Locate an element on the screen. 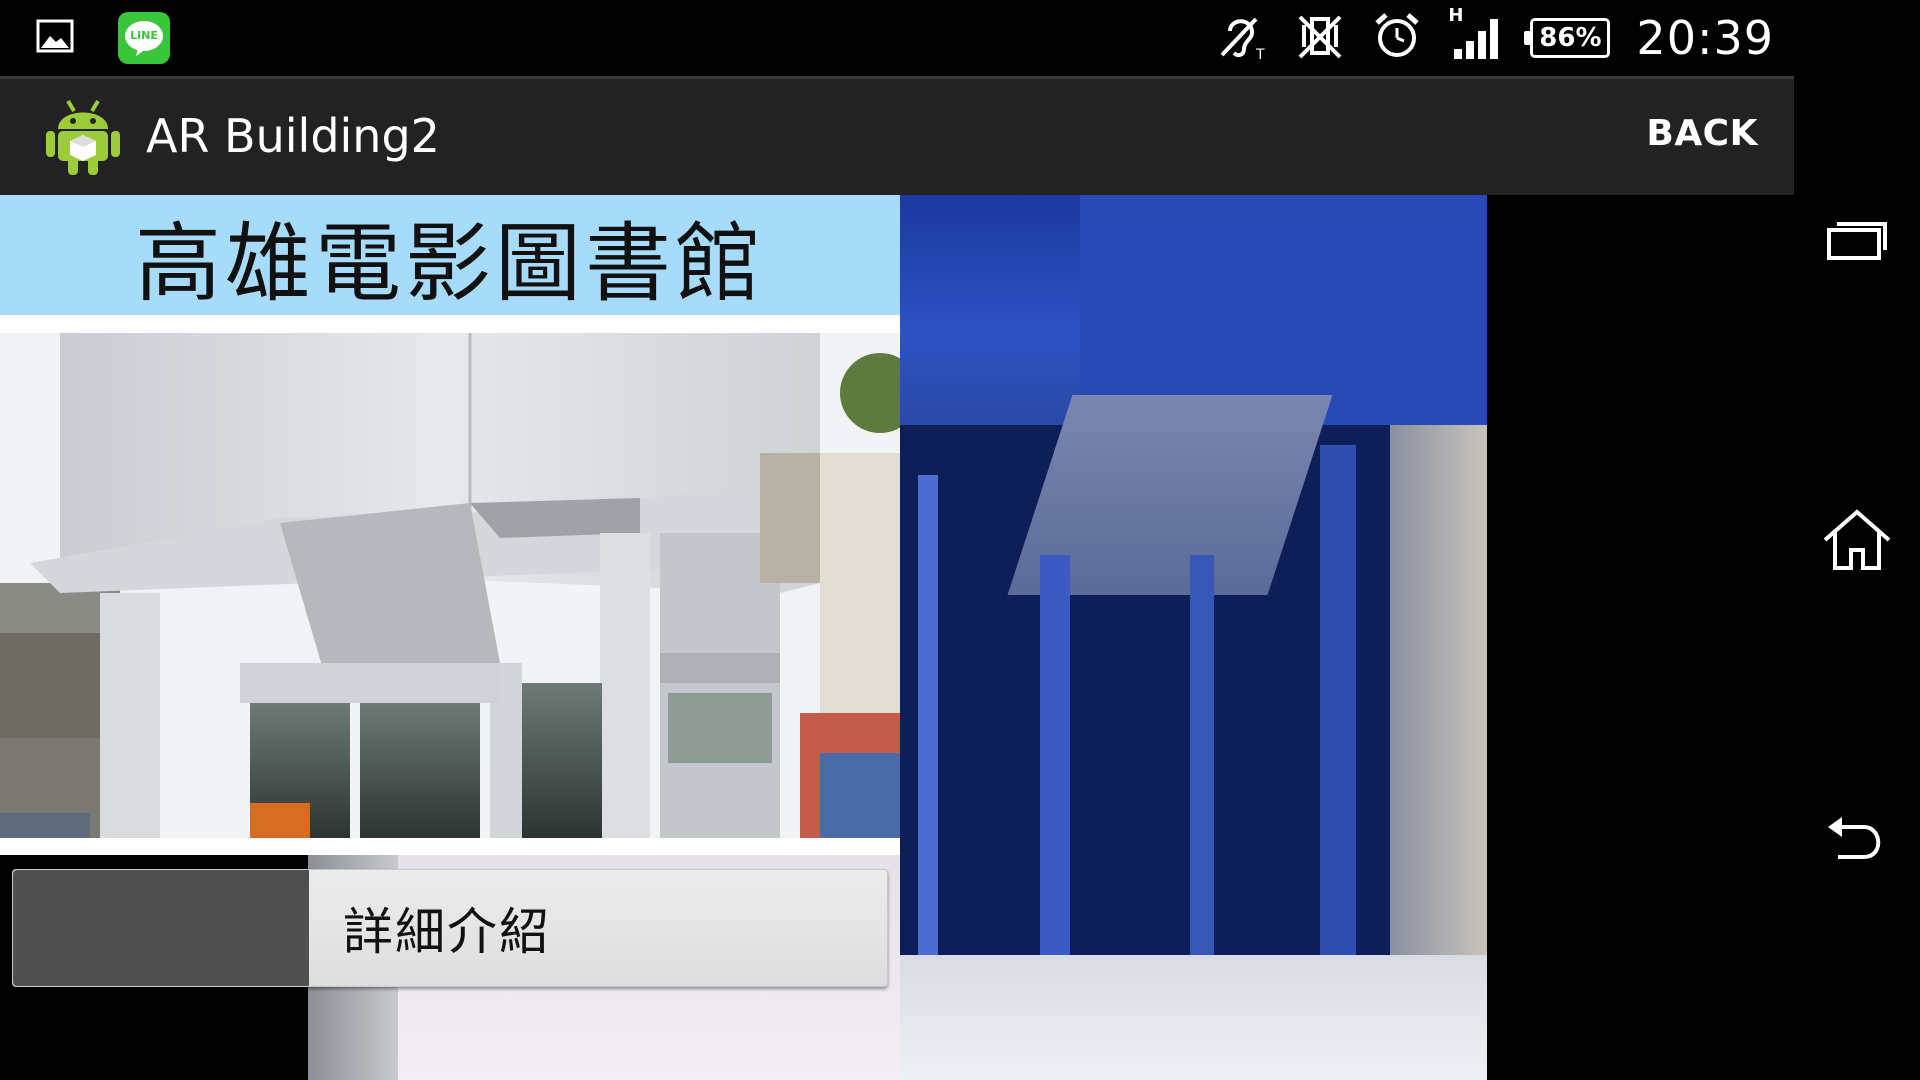 The image size is (1920, 1080). back-button: BACK is located at coordinates (1702, 133).